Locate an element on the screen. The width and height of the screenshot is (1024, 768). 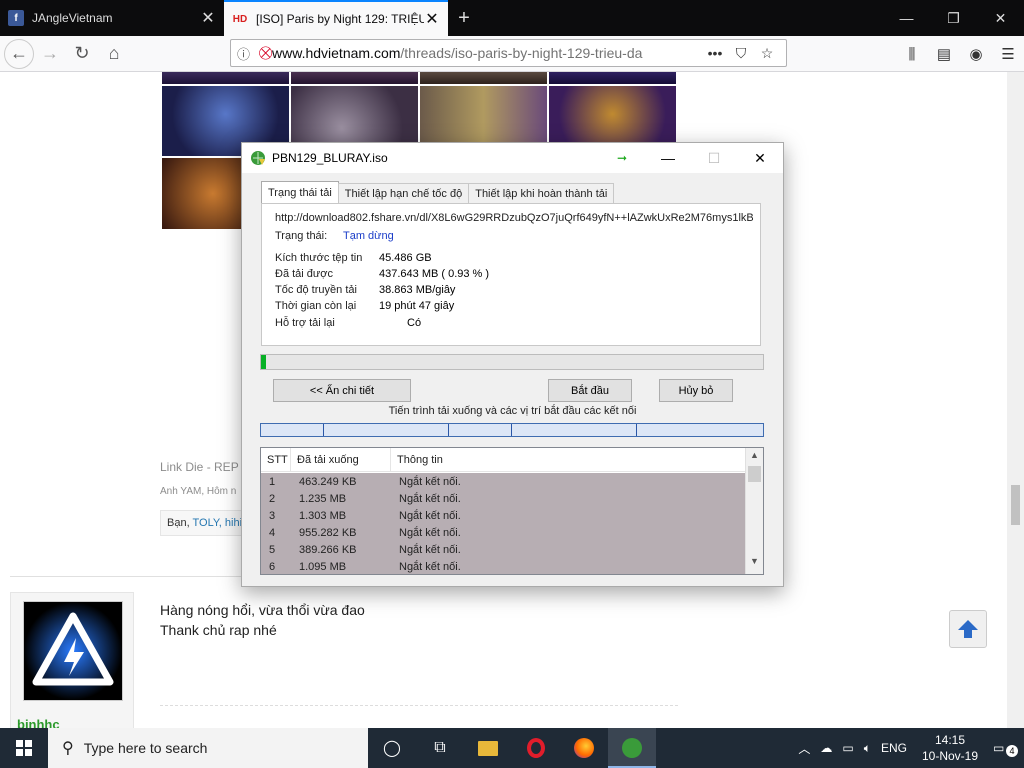
tracking-protection-icon: ⛒ is located at coordinates (265, 53).